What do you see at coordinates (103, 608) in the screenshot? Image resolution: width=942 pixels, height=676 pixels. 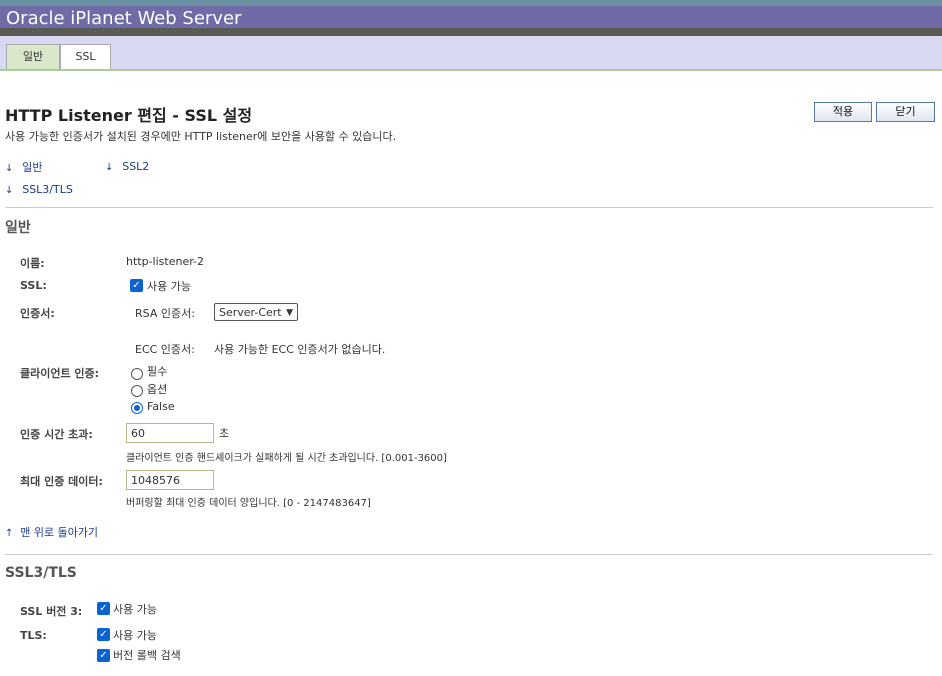 I see `ssl3-enabled-checkbox: ✓` at bounding box center [103, 608].